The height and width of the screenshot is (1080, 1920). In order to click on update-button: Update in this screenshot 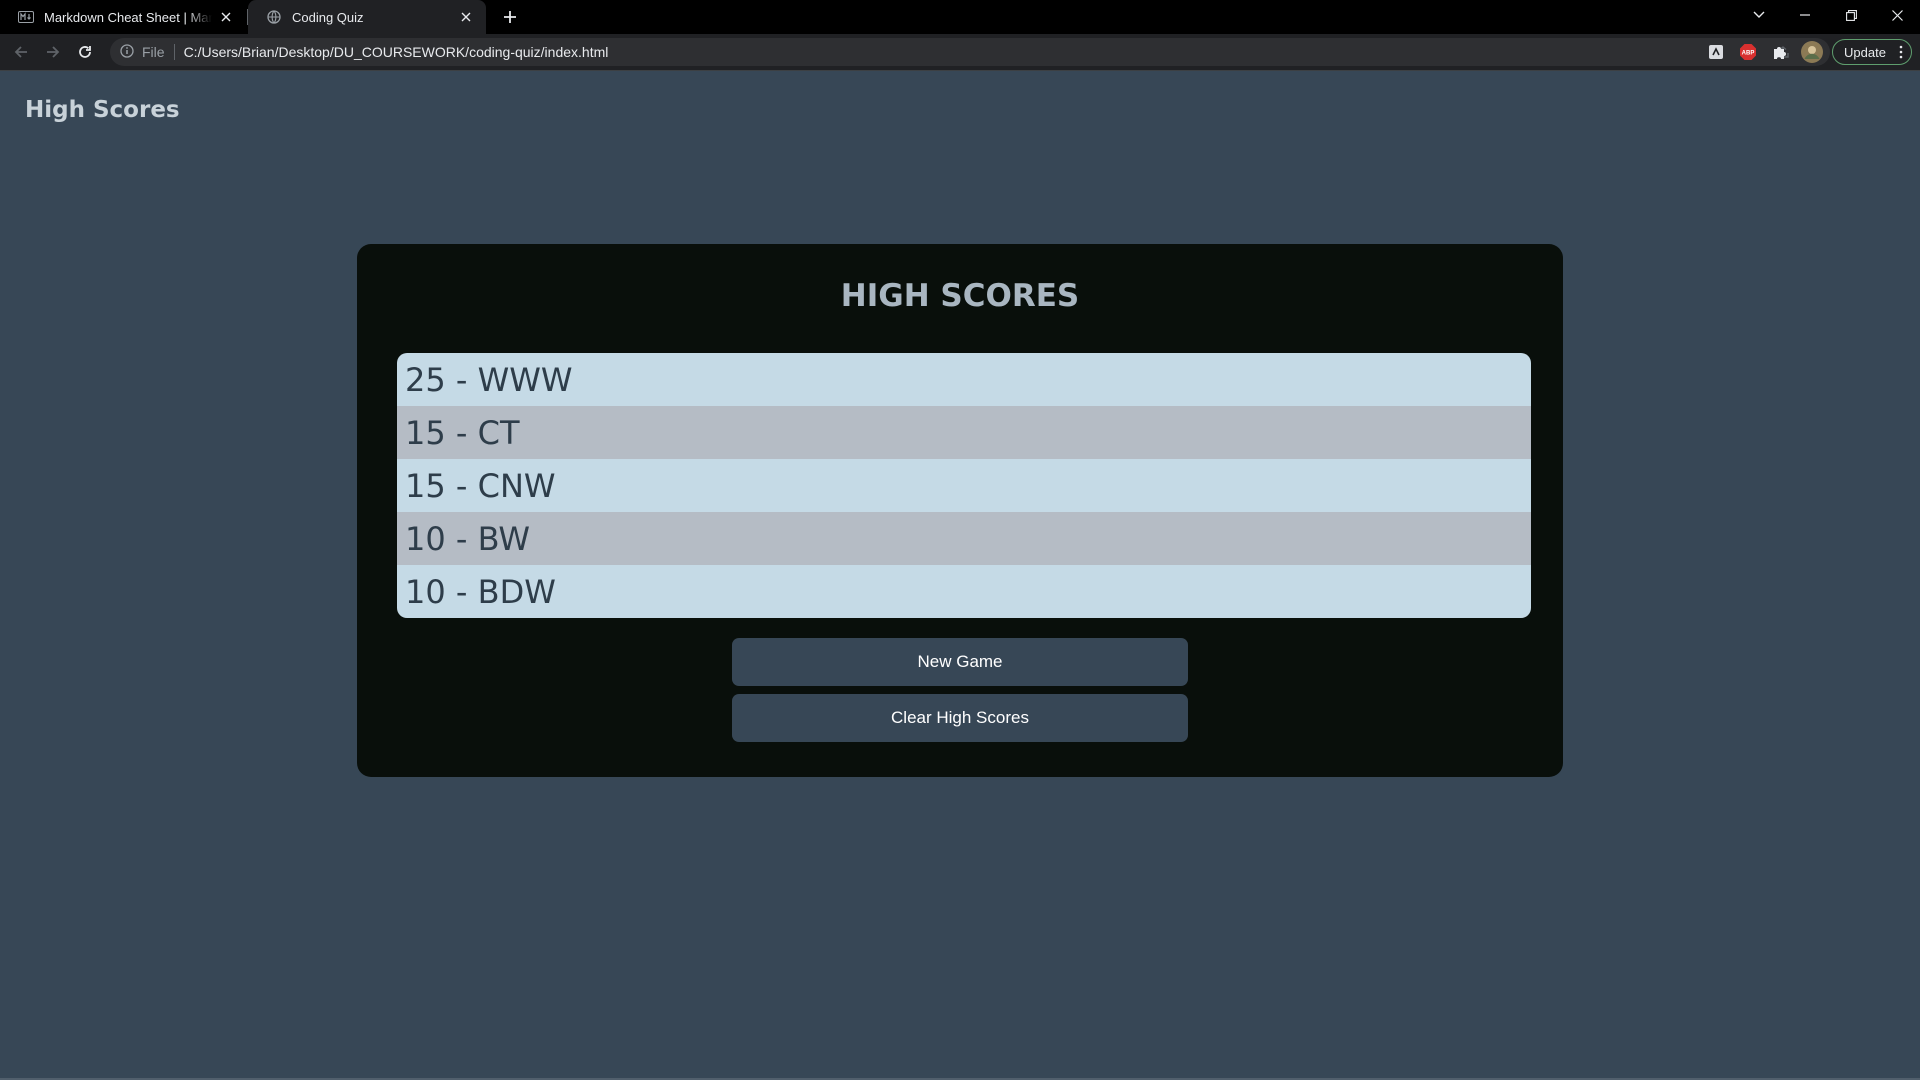, I will do `click(1872, 52)`.